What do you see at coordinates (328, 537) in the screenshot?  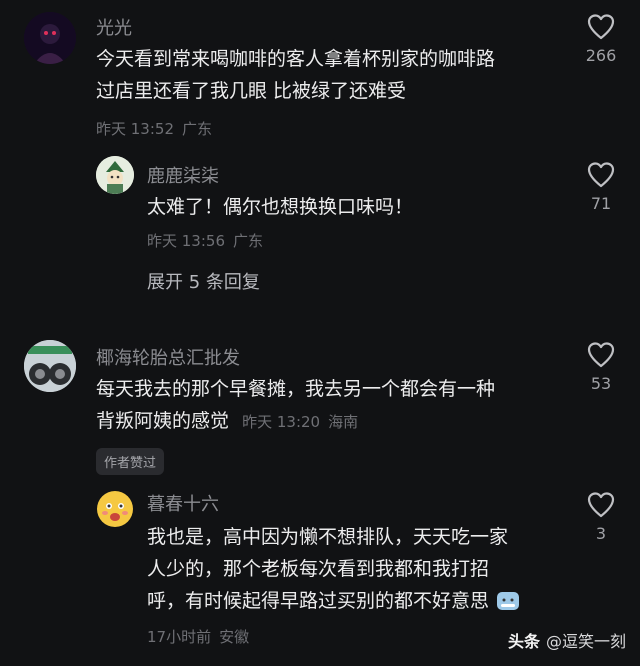 I see `reply-text-line-1: 我也是，高中因为懒不想排队，天天吃一家` at bounding box center [328, 537].